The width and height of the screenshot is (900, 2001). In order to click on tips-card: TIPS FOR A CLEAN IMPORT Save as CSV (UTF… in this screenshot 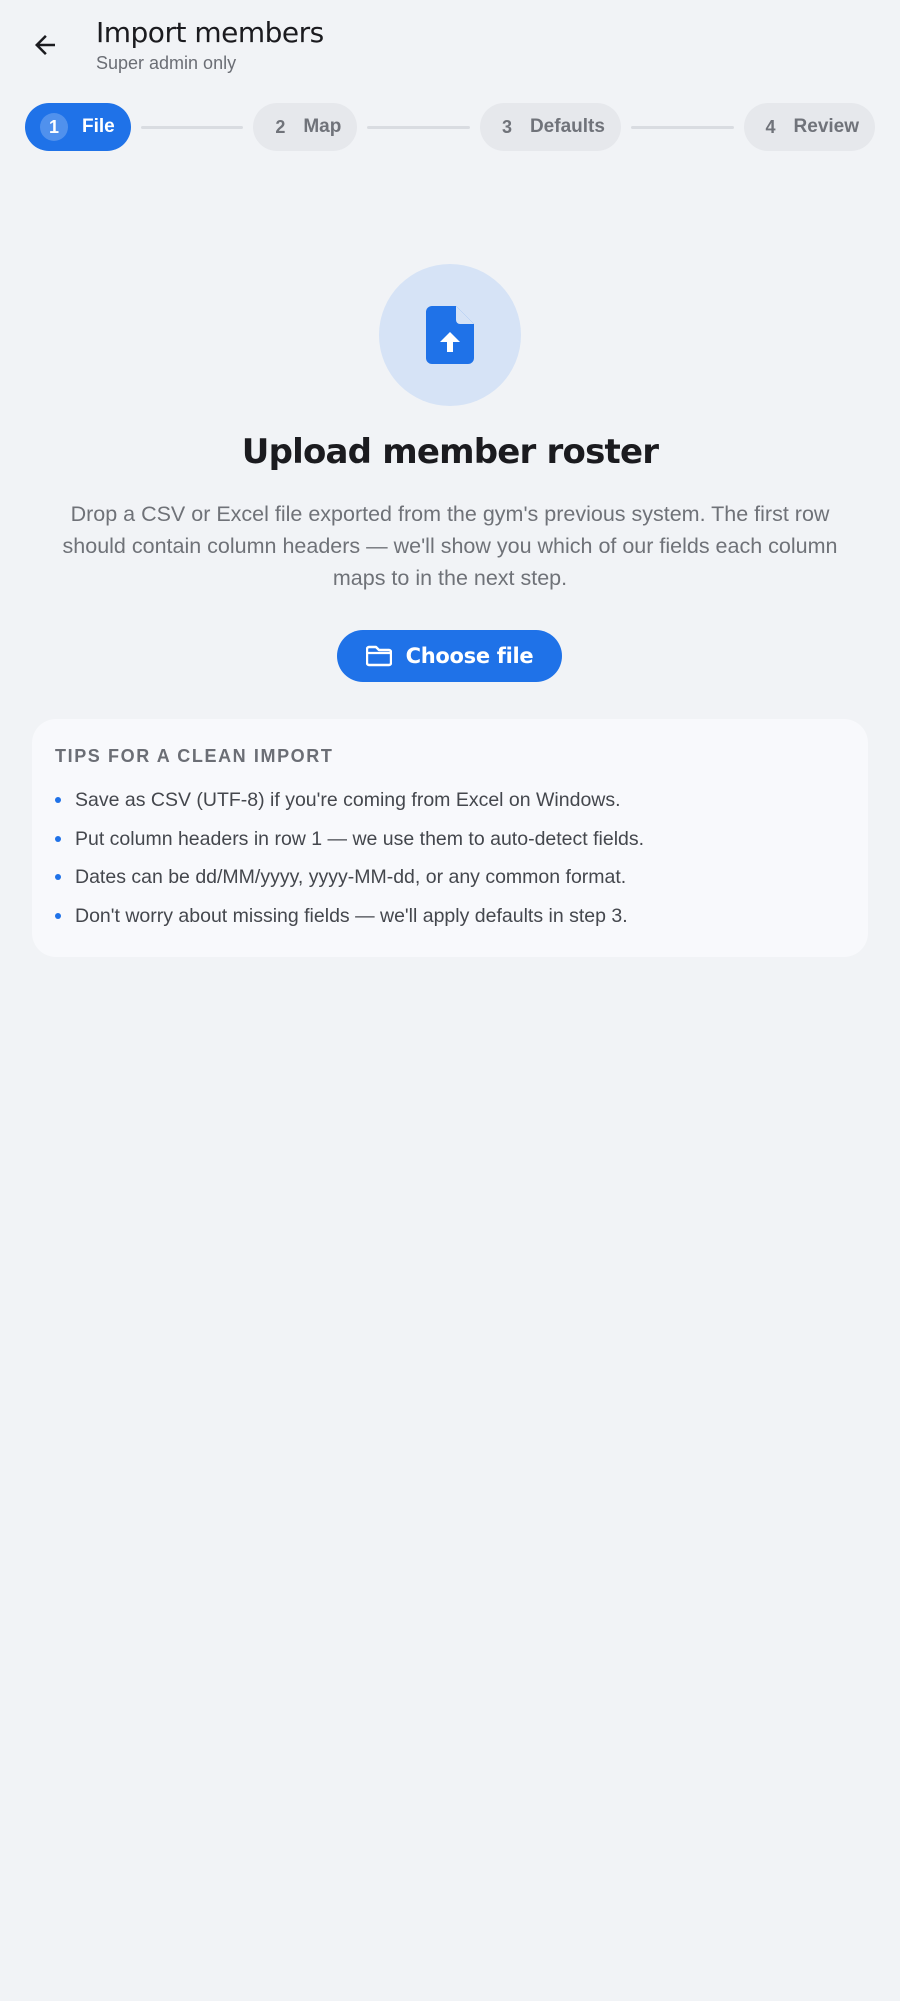, I will do `click(450, 838)`.